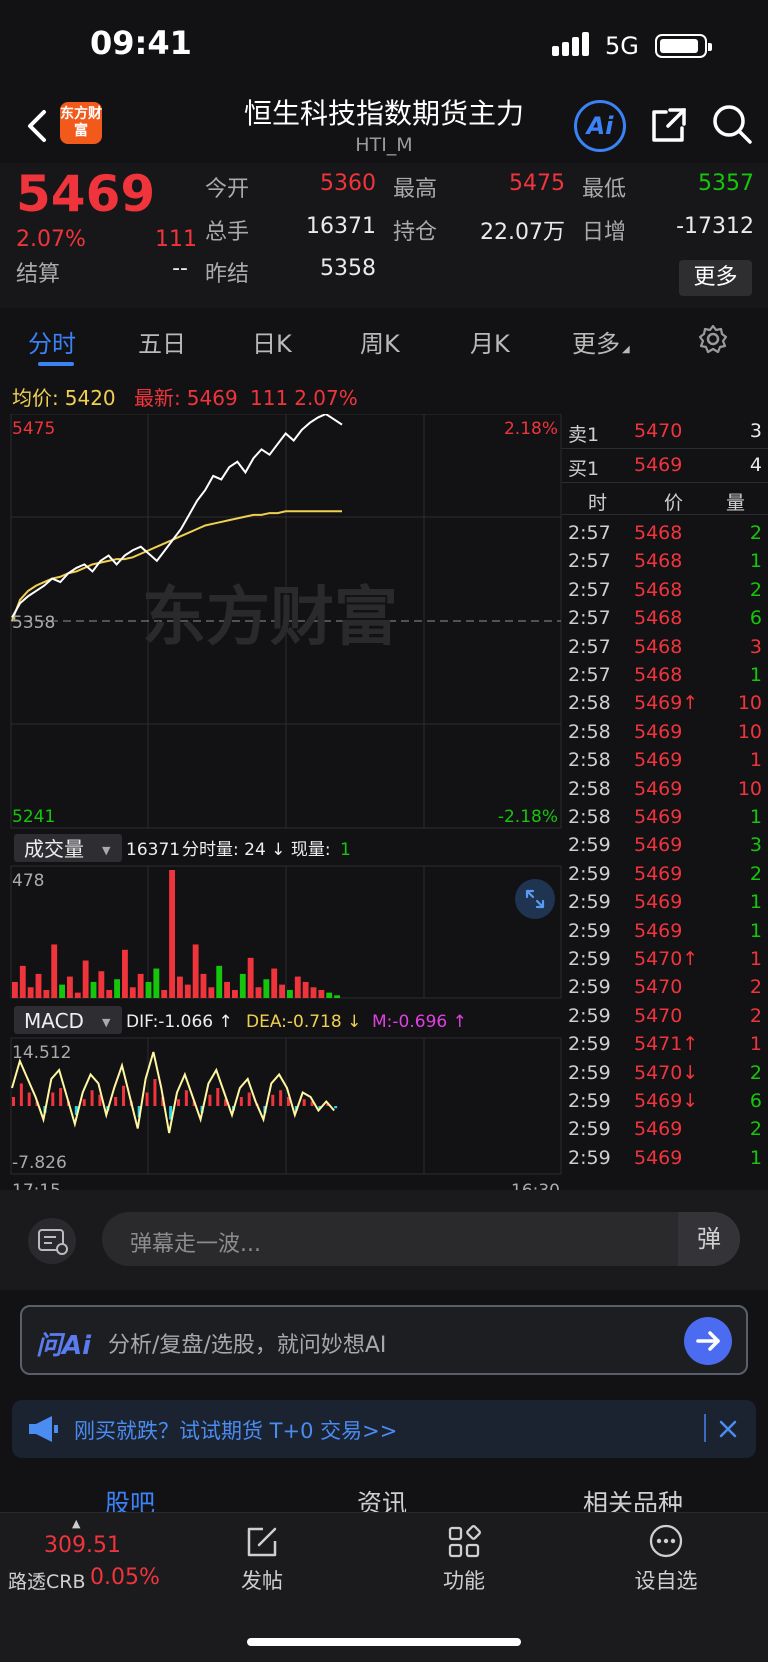  I want to click on settle-value: --, so click(180, 268).